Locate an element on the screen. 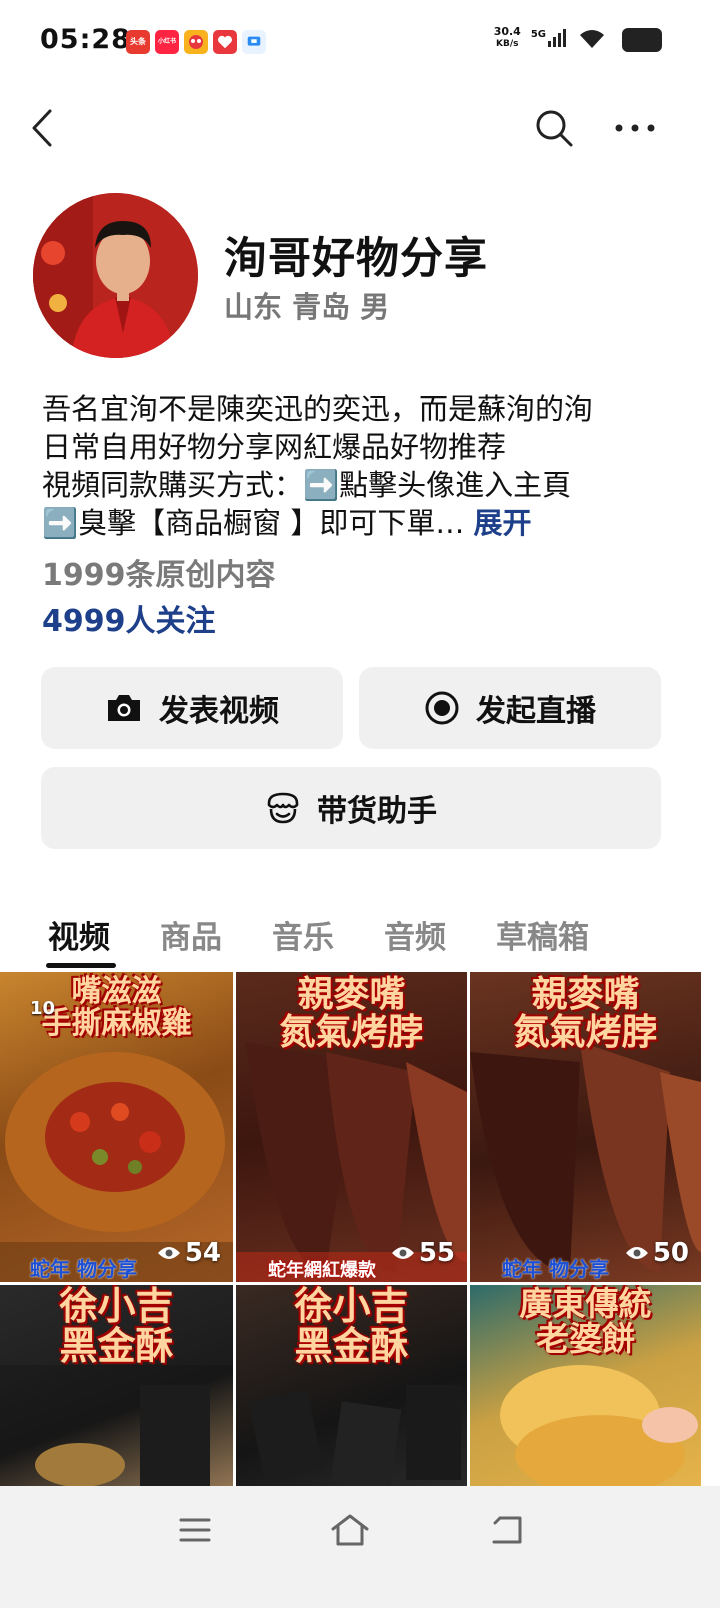  expand-bio-link: 展开 is located at coordinates (503, 523).